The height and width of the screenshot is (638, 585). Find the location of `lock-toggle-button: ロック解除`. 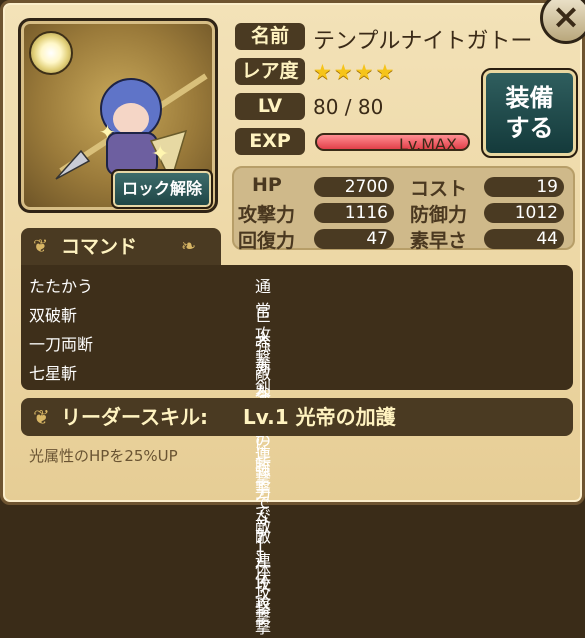

lock-toggle-button: ロック解除 is located at coordinates (162, 189).